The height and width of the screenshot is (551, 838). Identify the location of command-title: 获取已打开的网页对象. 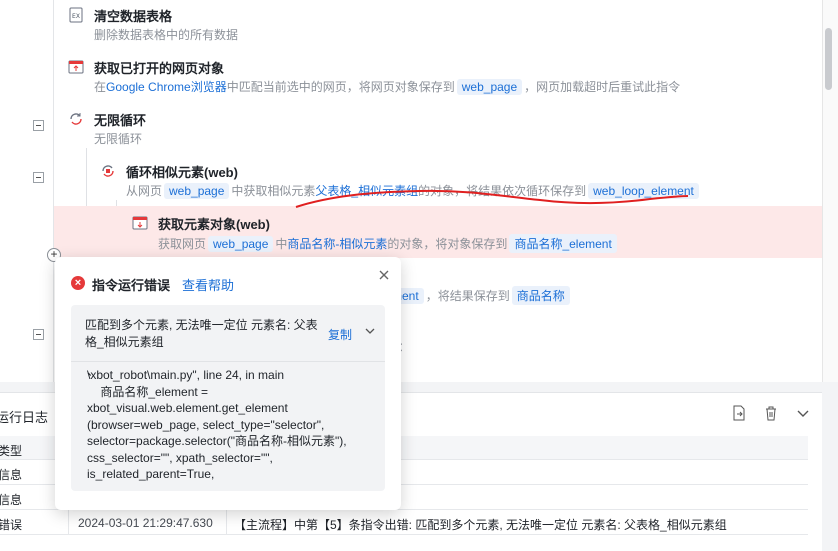
(159, 68).